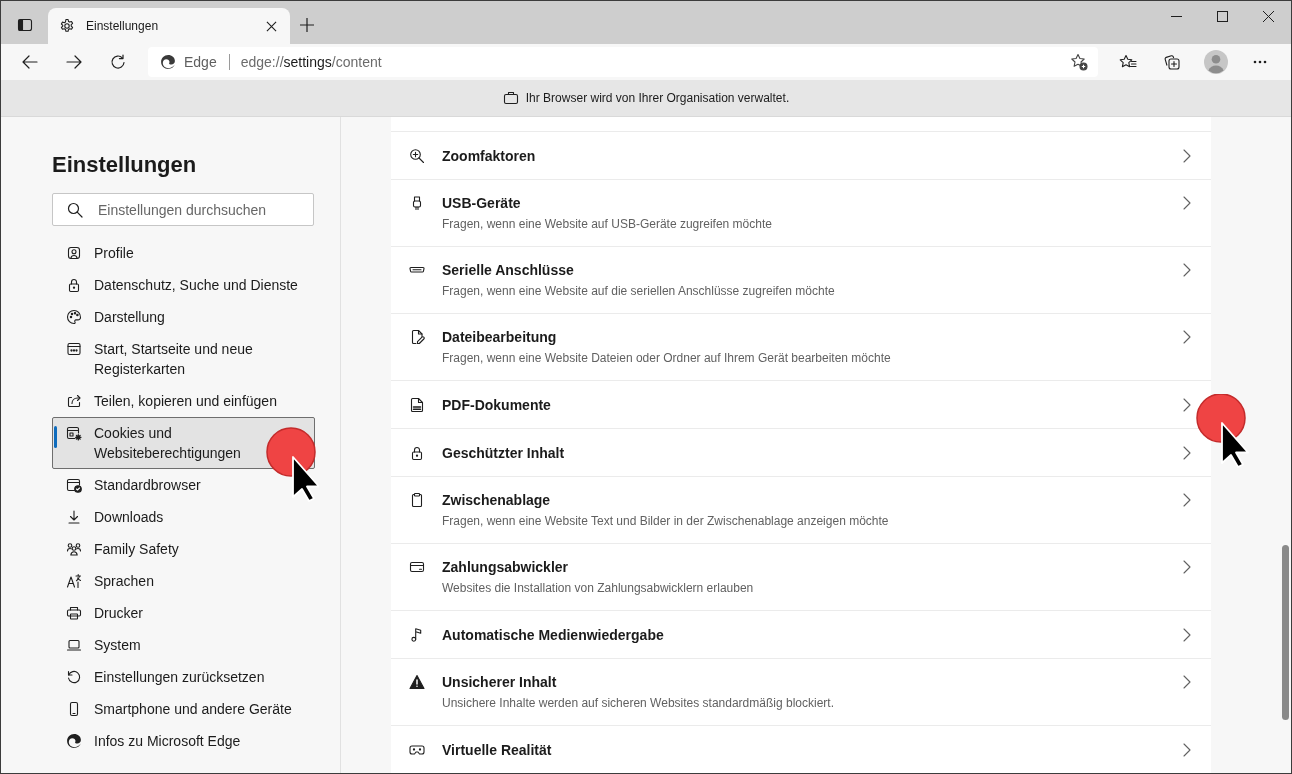 Image resolution: width=1292 pixels, height=774 pixels. I want to click on profile-icon, so click(74, 253).